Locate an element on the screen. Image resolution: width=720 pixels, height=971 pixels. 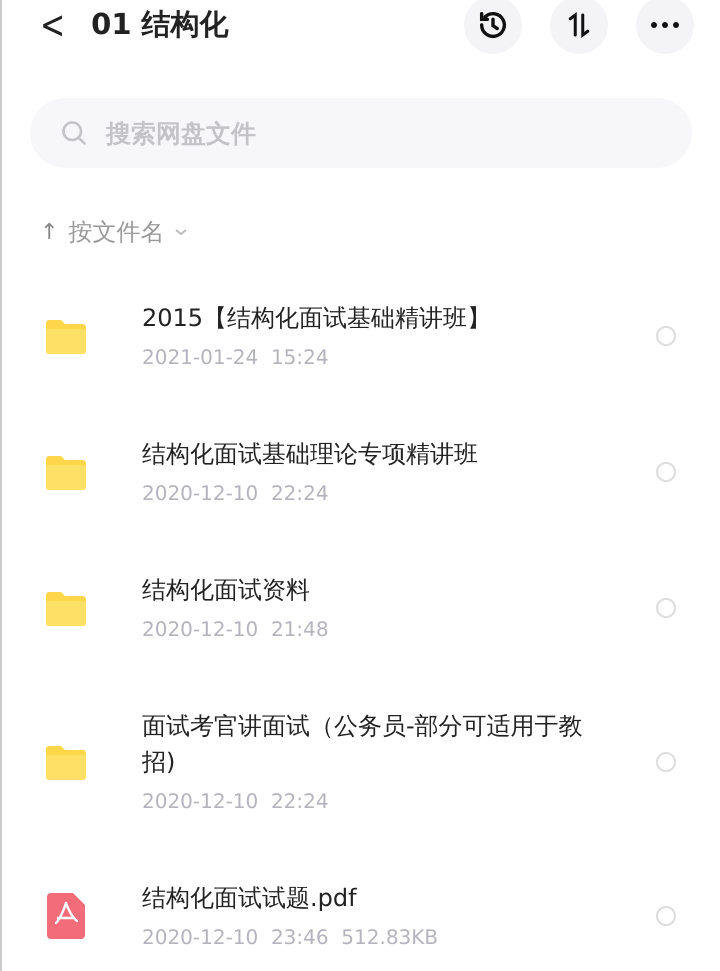
file-row: 结构化面试基础理论专项精讲班 2020-12-10 22:24 is located at coordinates (361, 472).